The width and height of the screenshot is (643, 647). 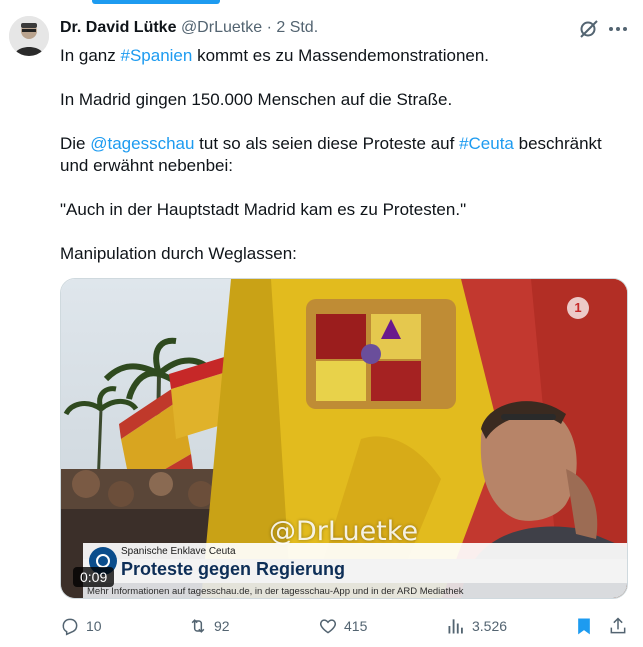 I want to click on reply-count: 10, so click(x=94, y=626).